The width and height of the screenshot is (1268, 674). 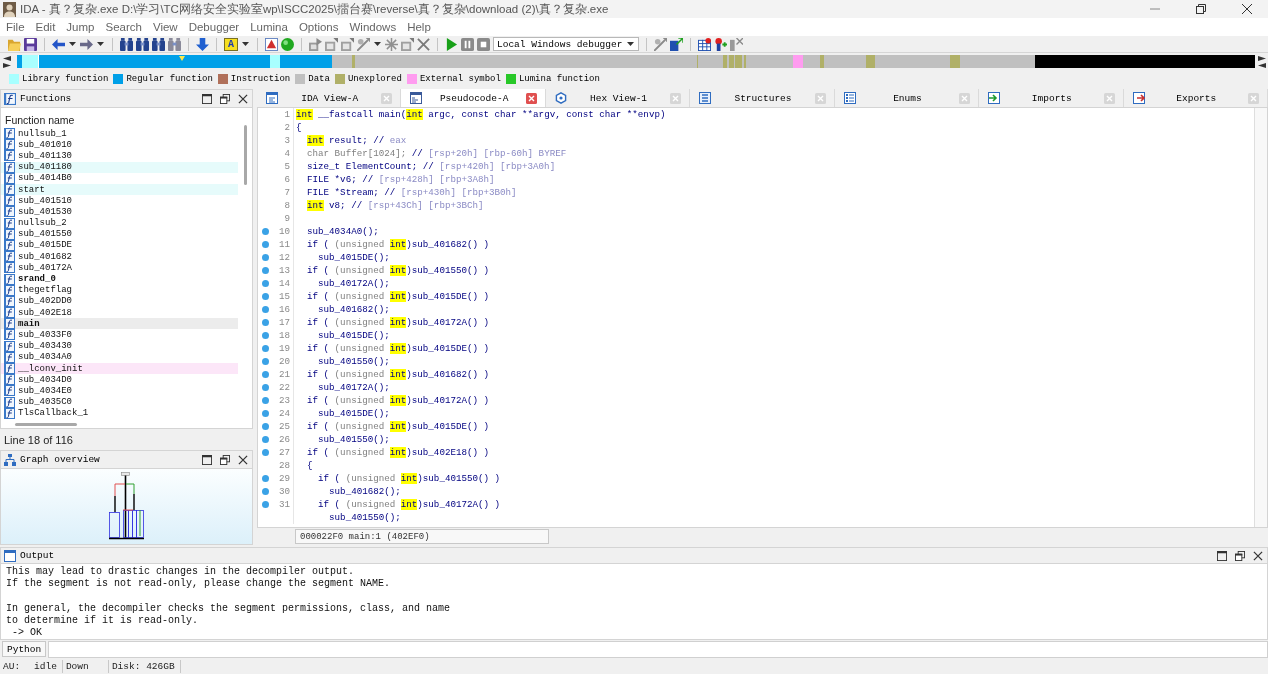 What do you see at coordinates (907, 98) in the screenshot?
I see `tab: Enums` at bounding box center [907, 98].